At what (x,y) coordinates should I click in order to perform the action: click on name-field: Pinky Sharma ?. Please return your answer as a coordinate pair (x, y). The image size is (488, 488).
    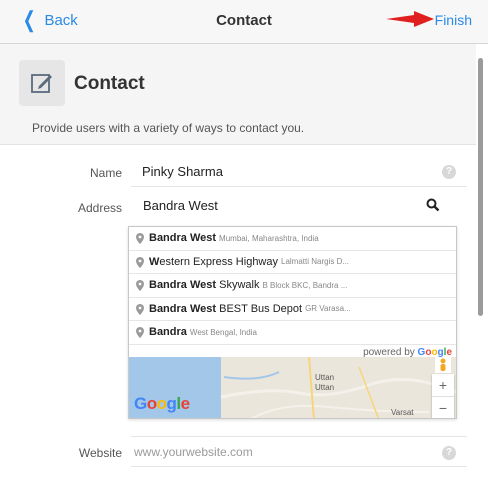
    Looking at the image, I should click on (299, 171).